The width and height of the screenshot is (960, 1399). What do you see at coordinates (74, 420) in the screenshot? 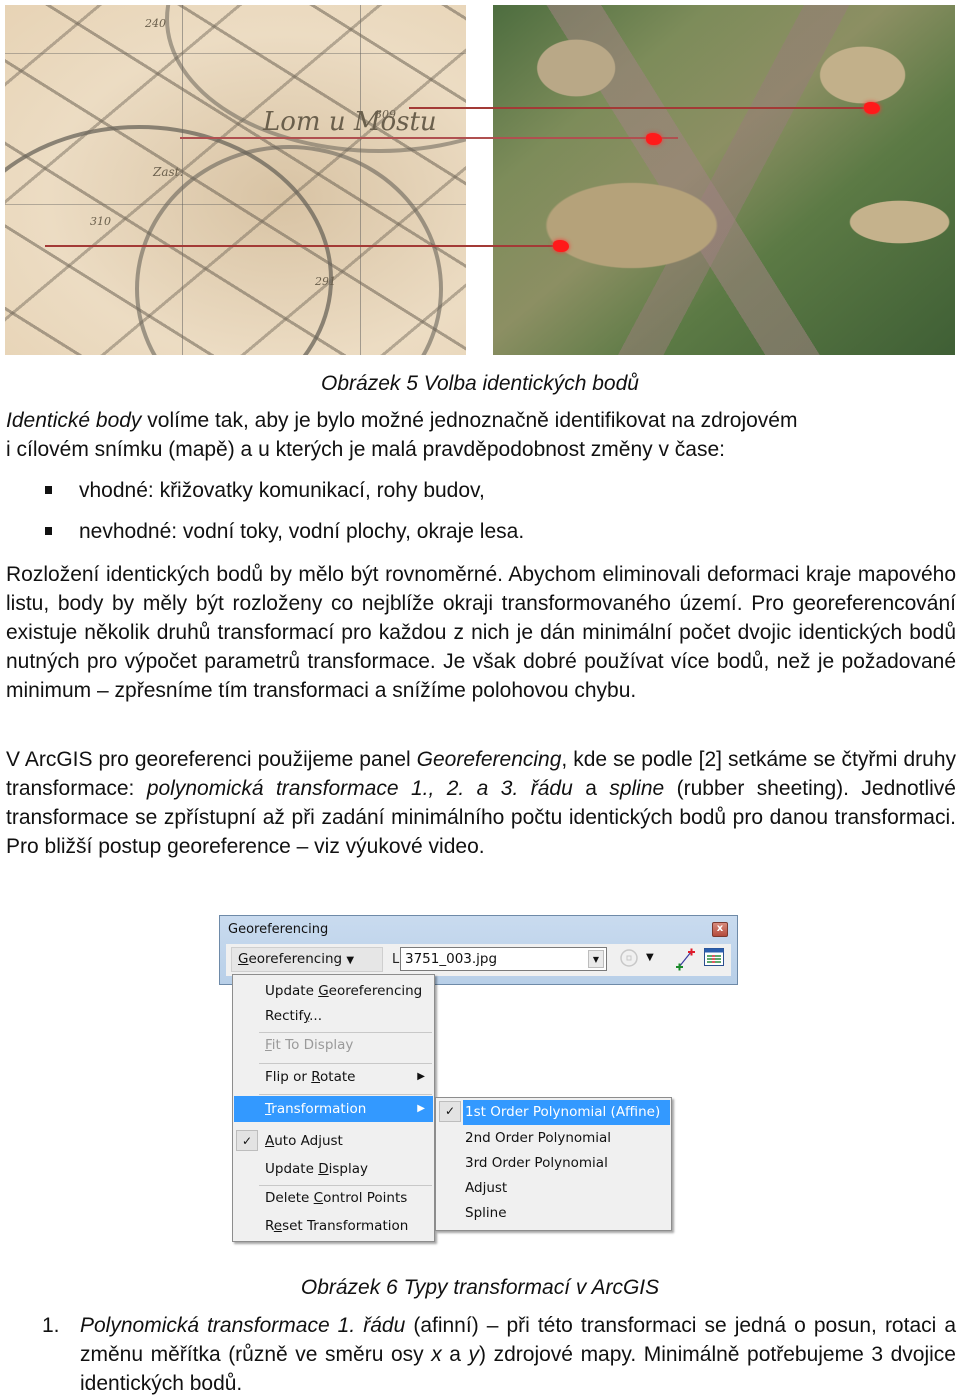
I see `term-identical-points: Identické body` at bounding box center [74, 420].